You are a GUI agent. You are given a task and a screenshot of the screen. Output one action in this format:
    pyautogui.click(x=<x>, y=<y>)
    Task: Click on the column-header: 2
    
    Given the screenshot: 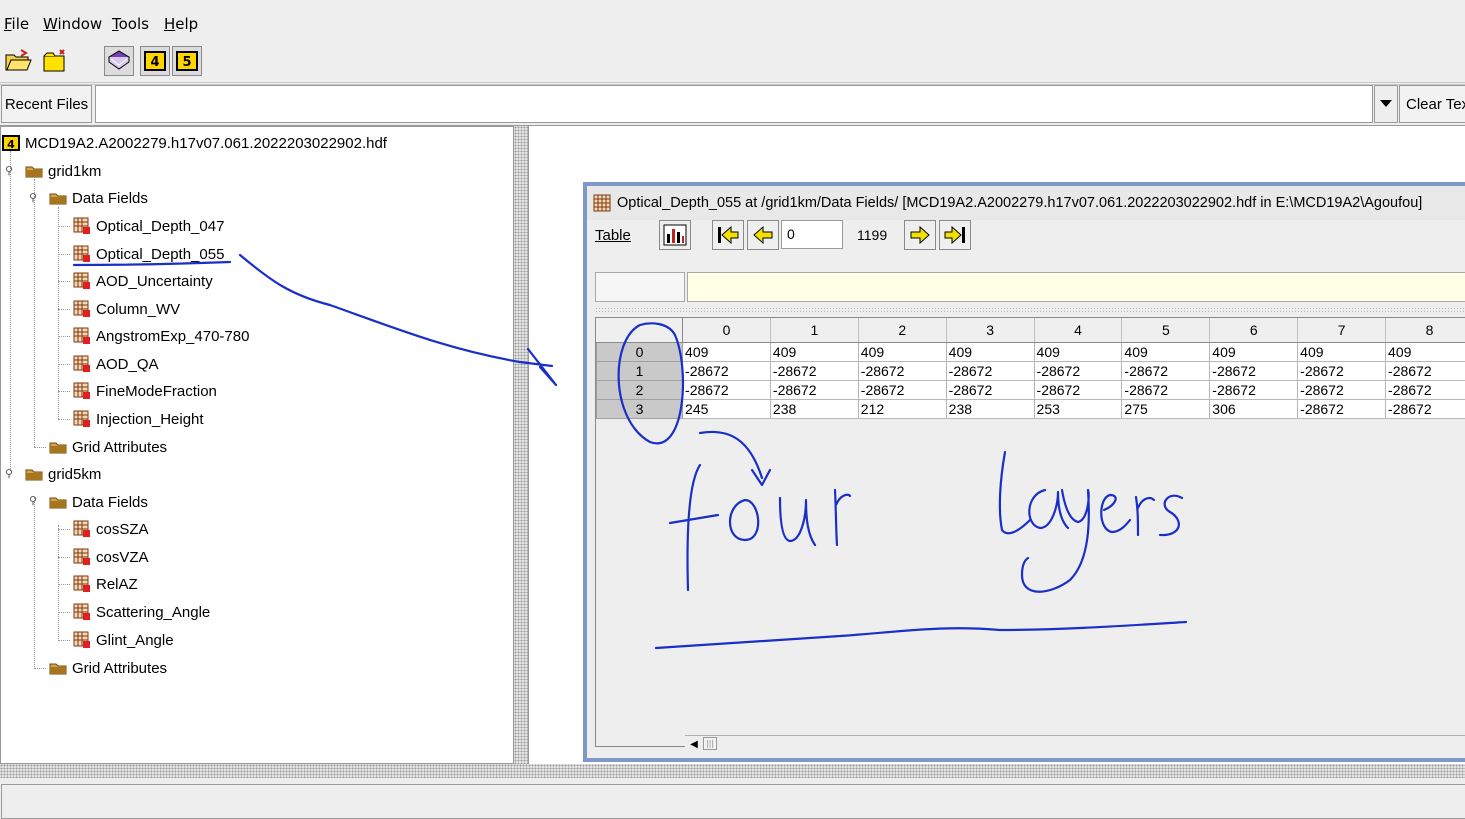 What is the action you would take?
    pyautogui.click(x=902, y=330)
    